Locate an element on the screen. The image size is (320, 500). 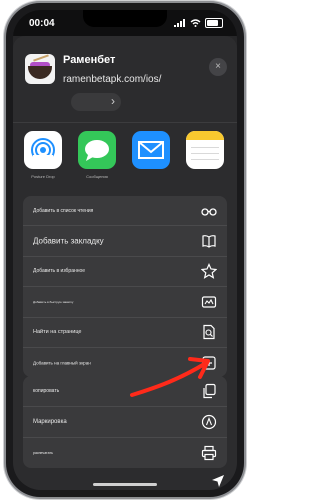
copy-icon is located at coordinates (209, 391).